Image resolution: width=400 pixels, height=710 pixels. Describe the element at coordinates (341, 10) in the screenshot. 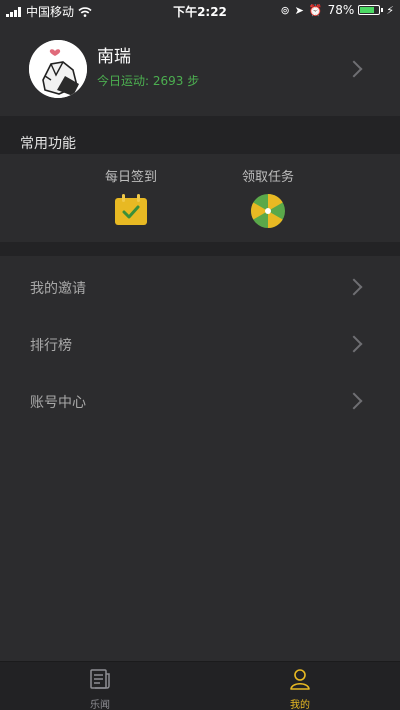

I see `battery-percentage: 78%` at that location.